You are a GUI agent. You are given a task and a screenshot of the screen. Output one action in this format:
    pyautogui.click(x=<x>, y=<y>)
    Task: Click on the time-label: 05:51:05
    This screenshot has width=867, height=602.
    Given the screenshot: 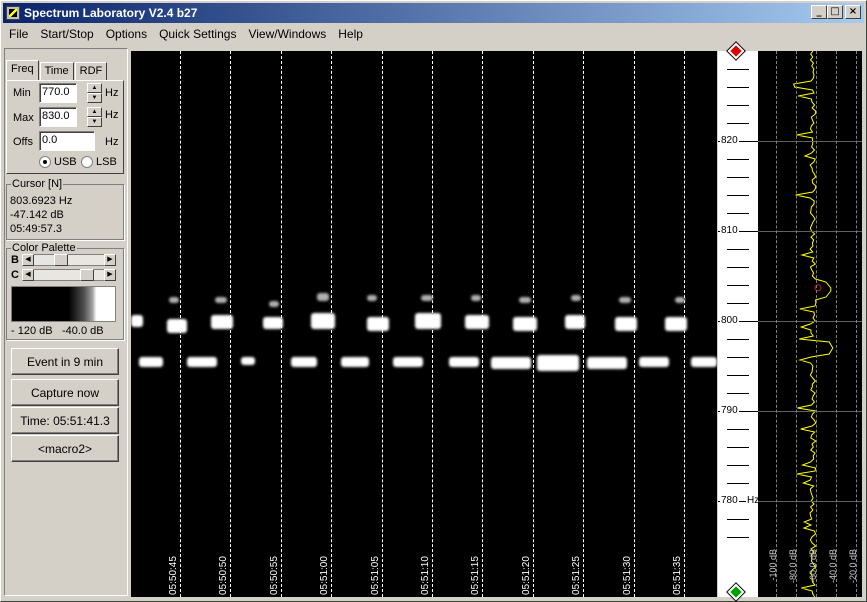 What is the action you would take?
    pyautogui.click(x=375, y=575)
    